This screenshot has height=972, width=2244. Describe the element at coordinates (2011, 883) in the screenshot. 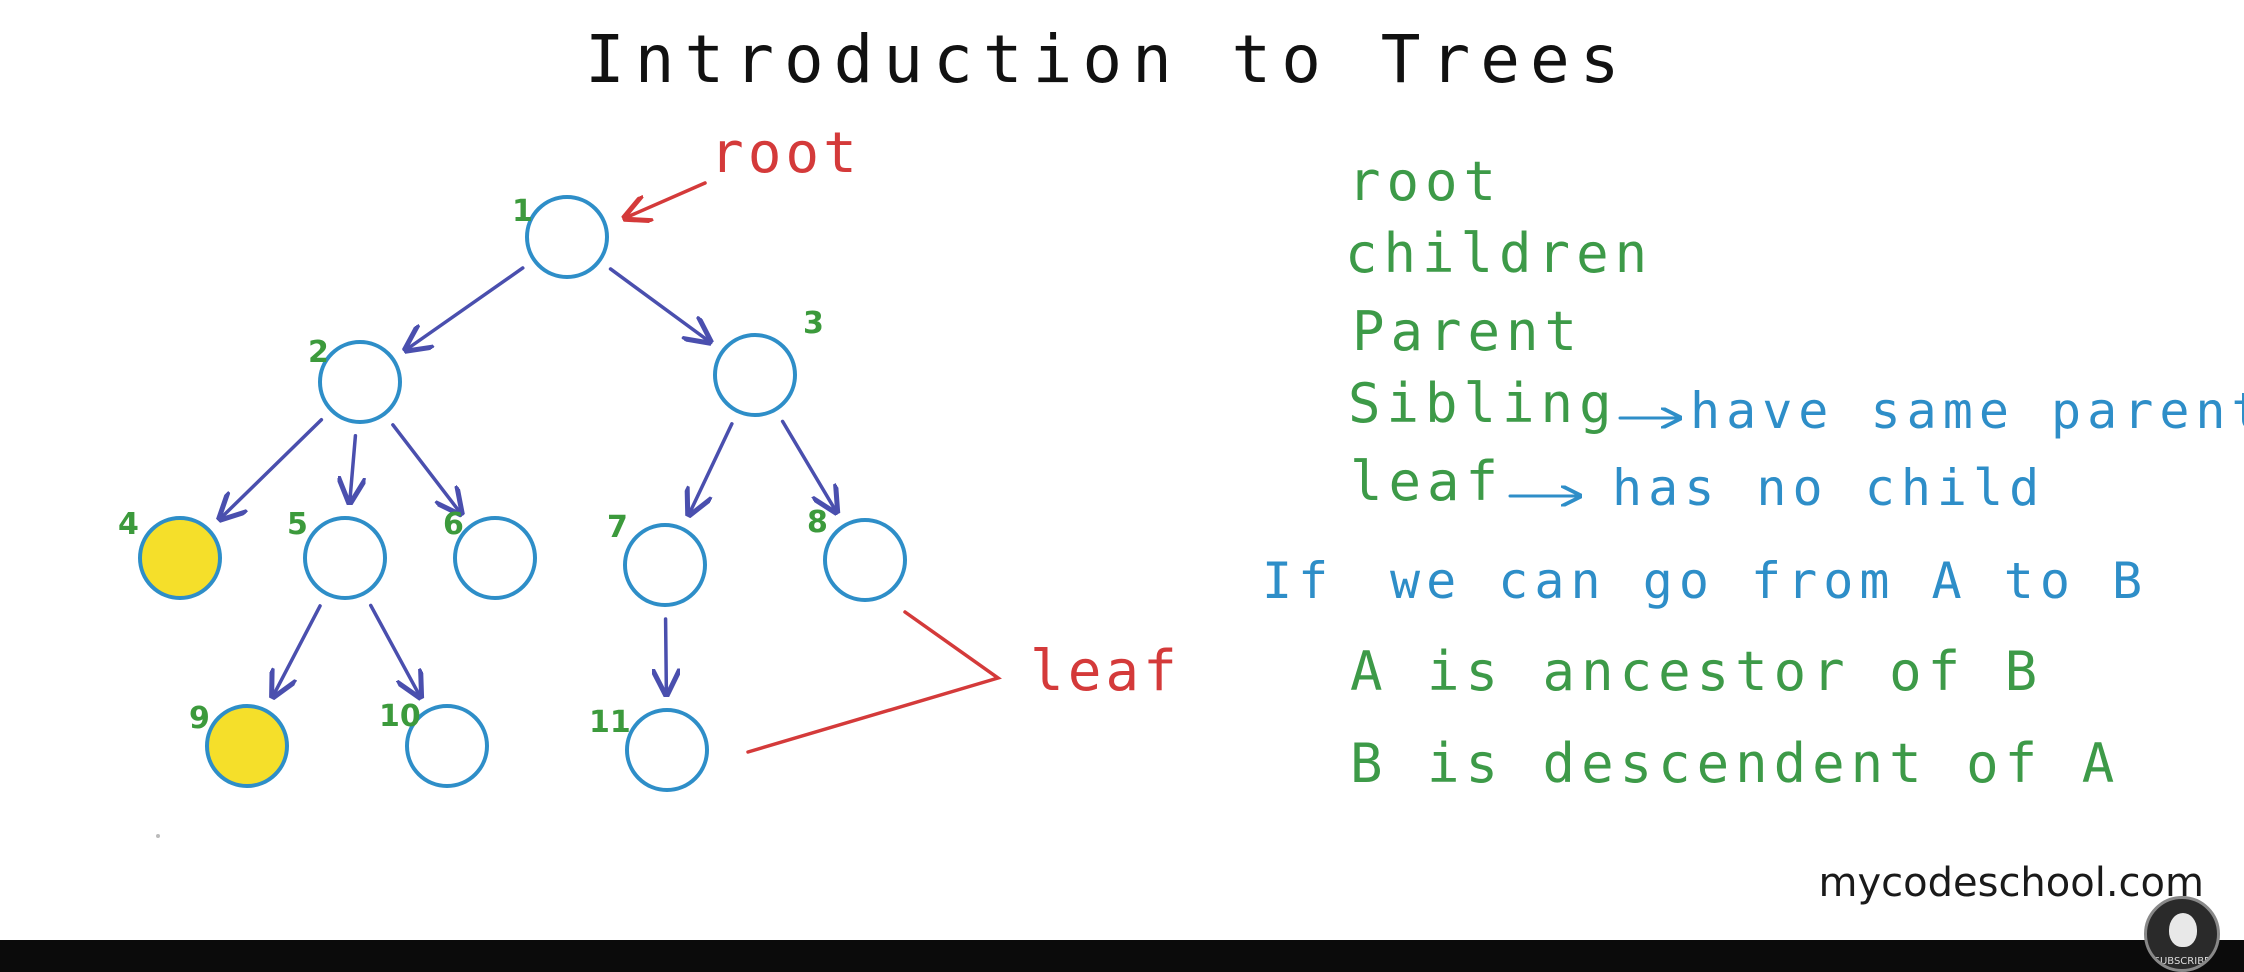

I see `site-watermark: mycodeschool.com` at that location.